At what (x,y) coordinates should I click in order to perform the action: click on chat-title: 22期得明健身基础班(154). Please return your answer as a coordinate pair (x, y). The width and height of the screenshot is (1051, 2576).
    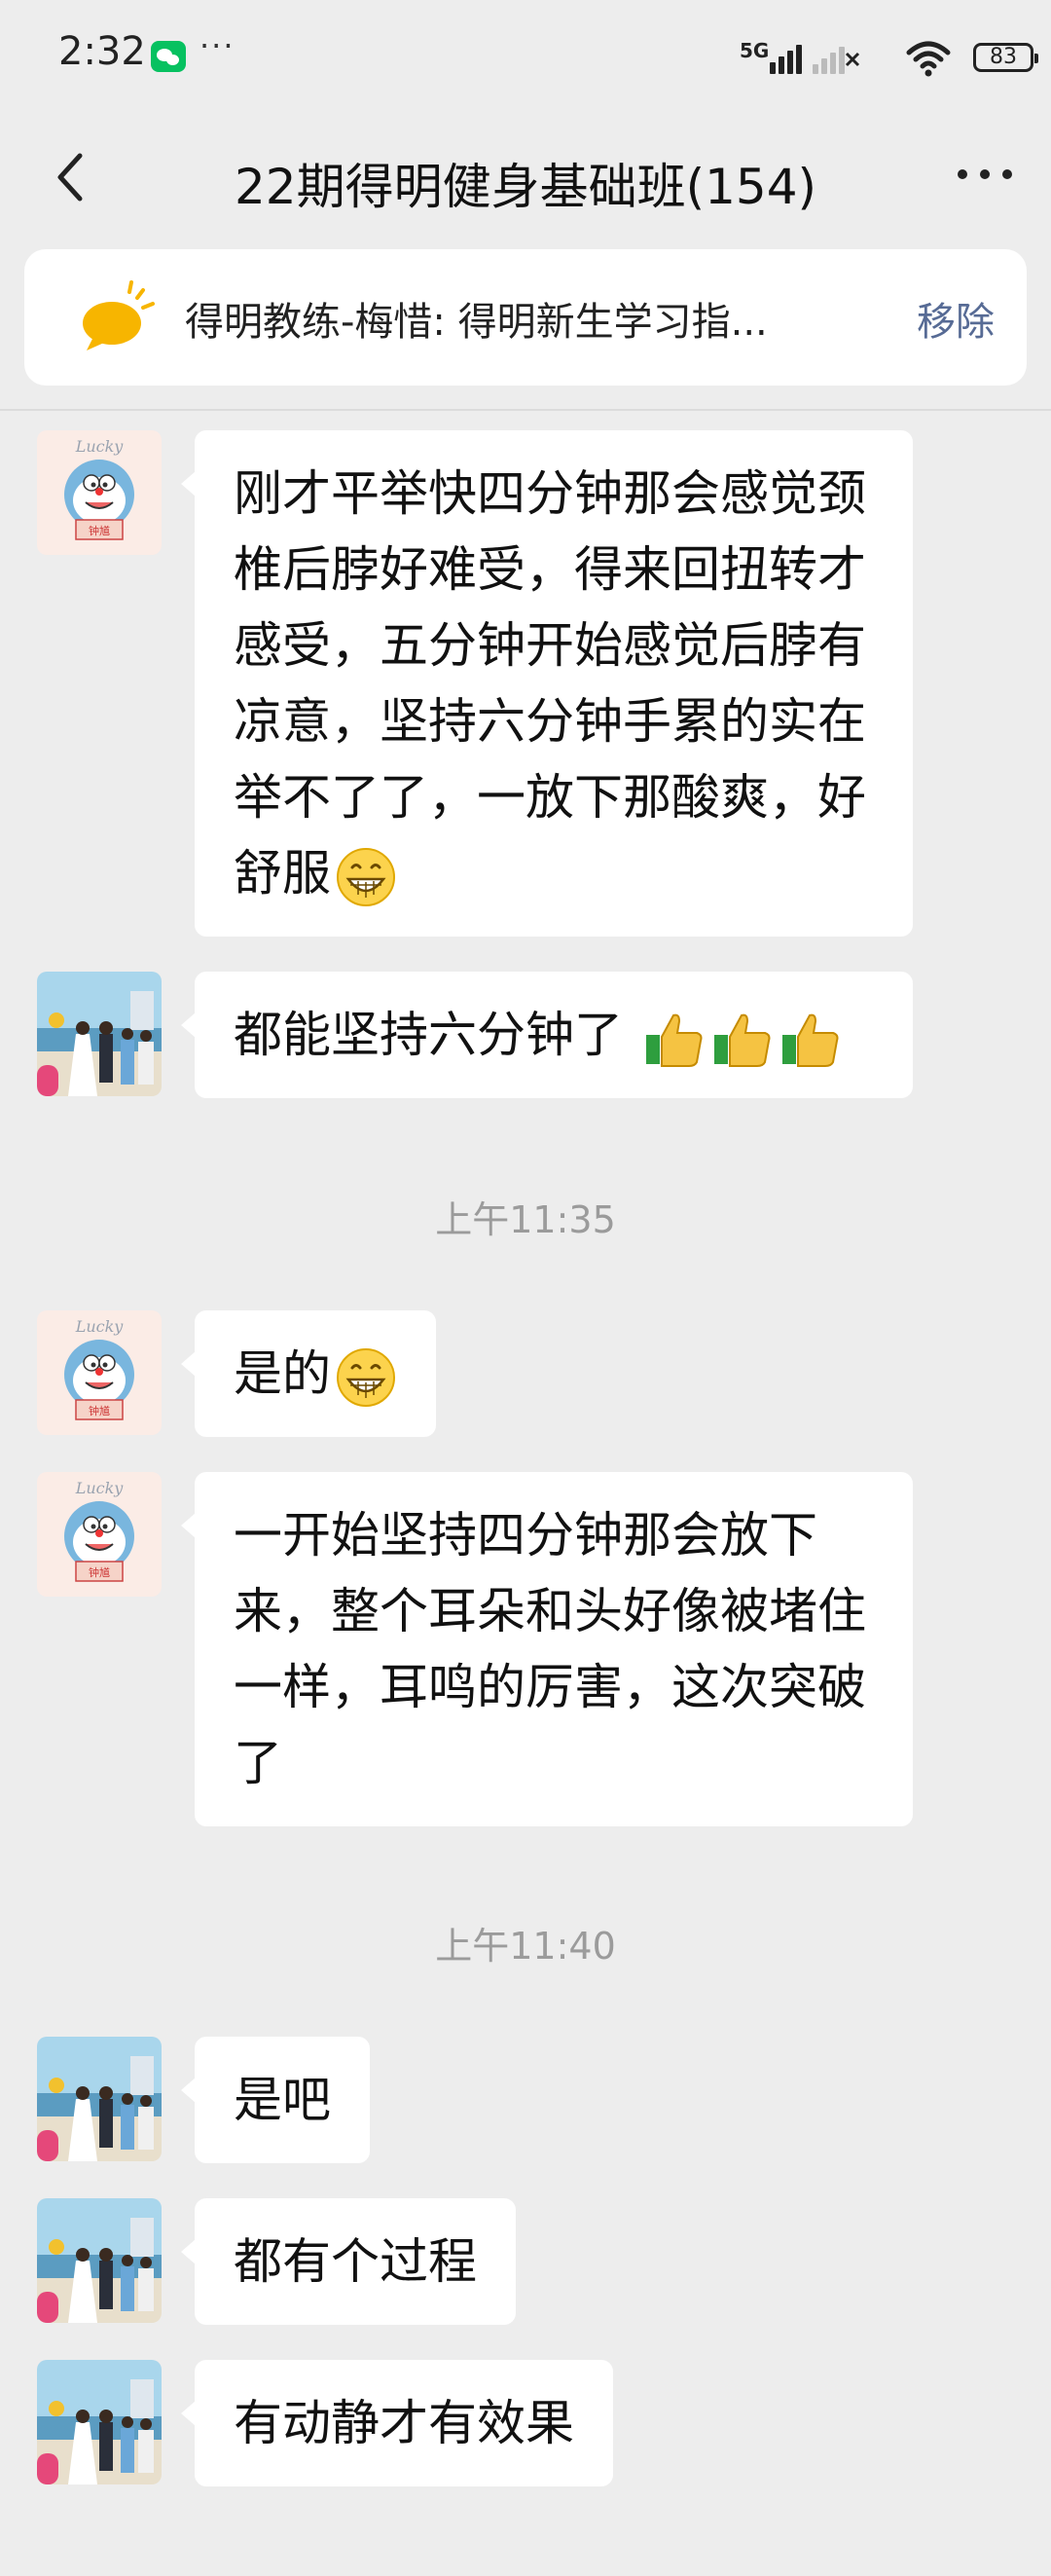
    Looking at the image, I should click on (525, 187).